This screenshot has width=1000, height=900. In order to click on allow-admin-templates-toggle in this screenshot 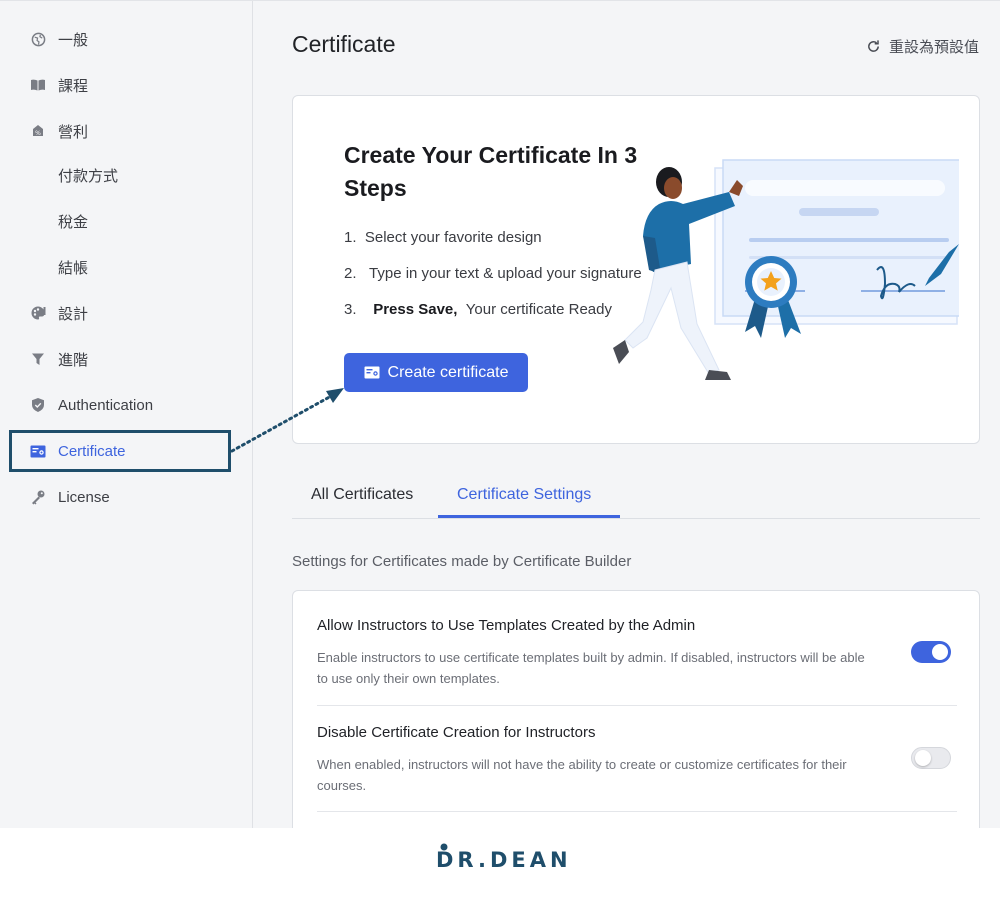, I will do `click(931, 652)`.